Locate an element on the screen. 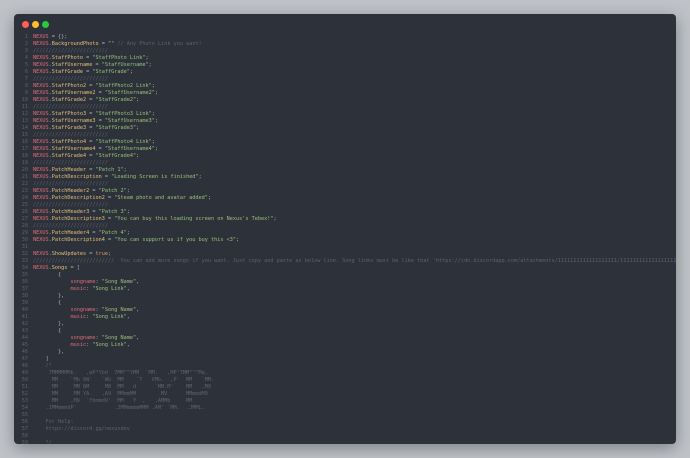 The width and height of the screenshot is (690, 458). minimize-button is located at coordinates (35, 24).